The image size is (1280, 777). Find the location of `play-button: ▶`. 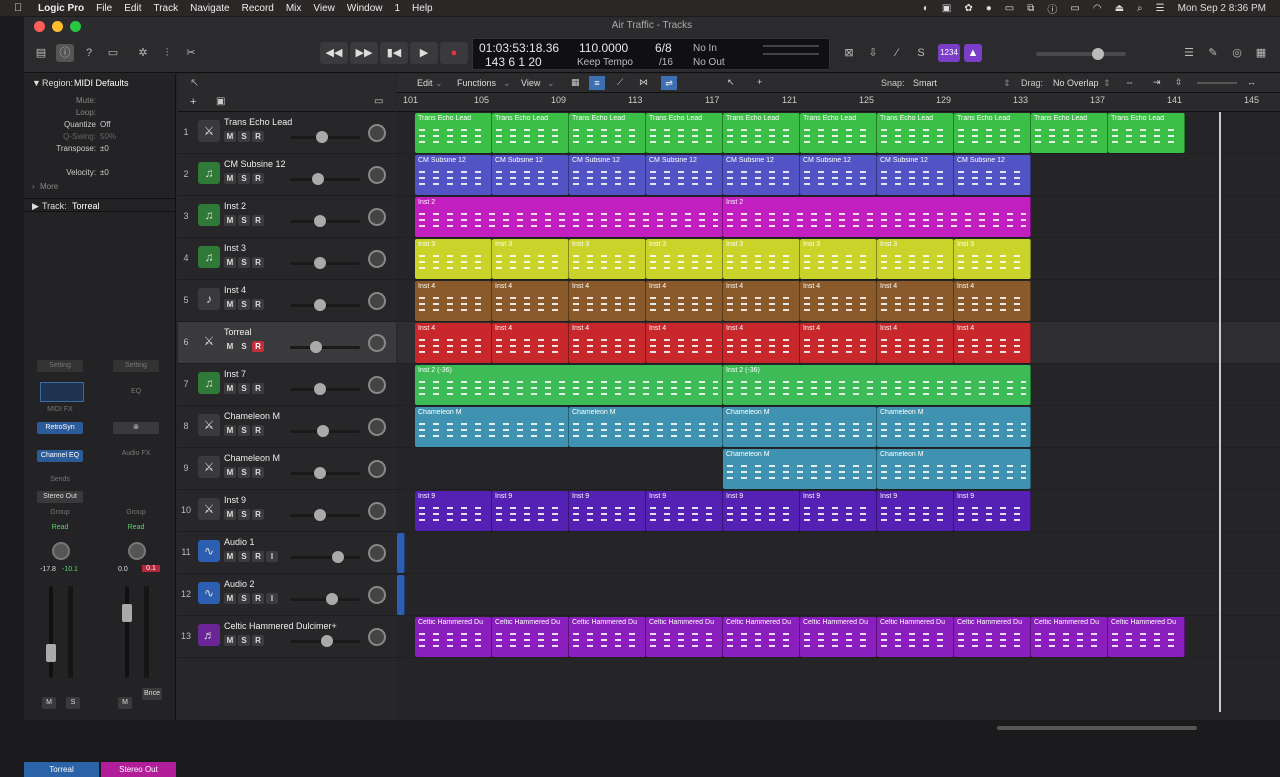

play-button: ▶ is located at coordinates (424, 53).